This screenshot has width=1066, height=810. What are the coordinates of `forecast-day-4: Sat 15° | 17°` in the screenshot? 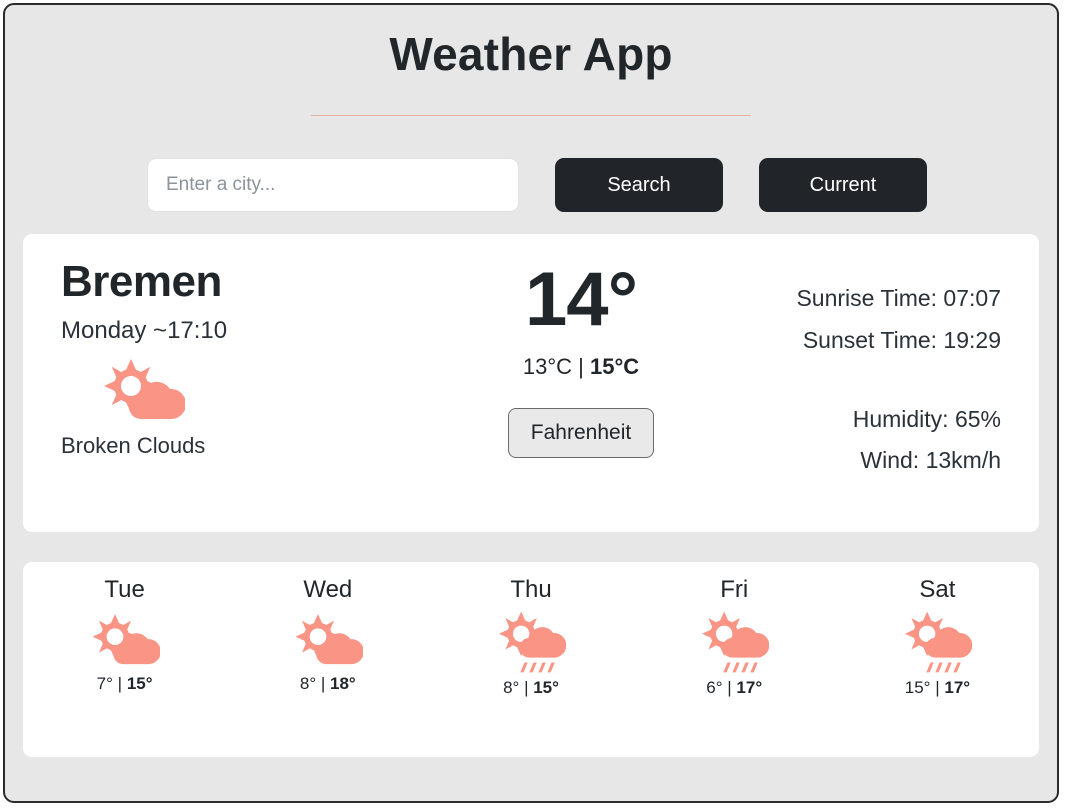 It's located at (937, 637).